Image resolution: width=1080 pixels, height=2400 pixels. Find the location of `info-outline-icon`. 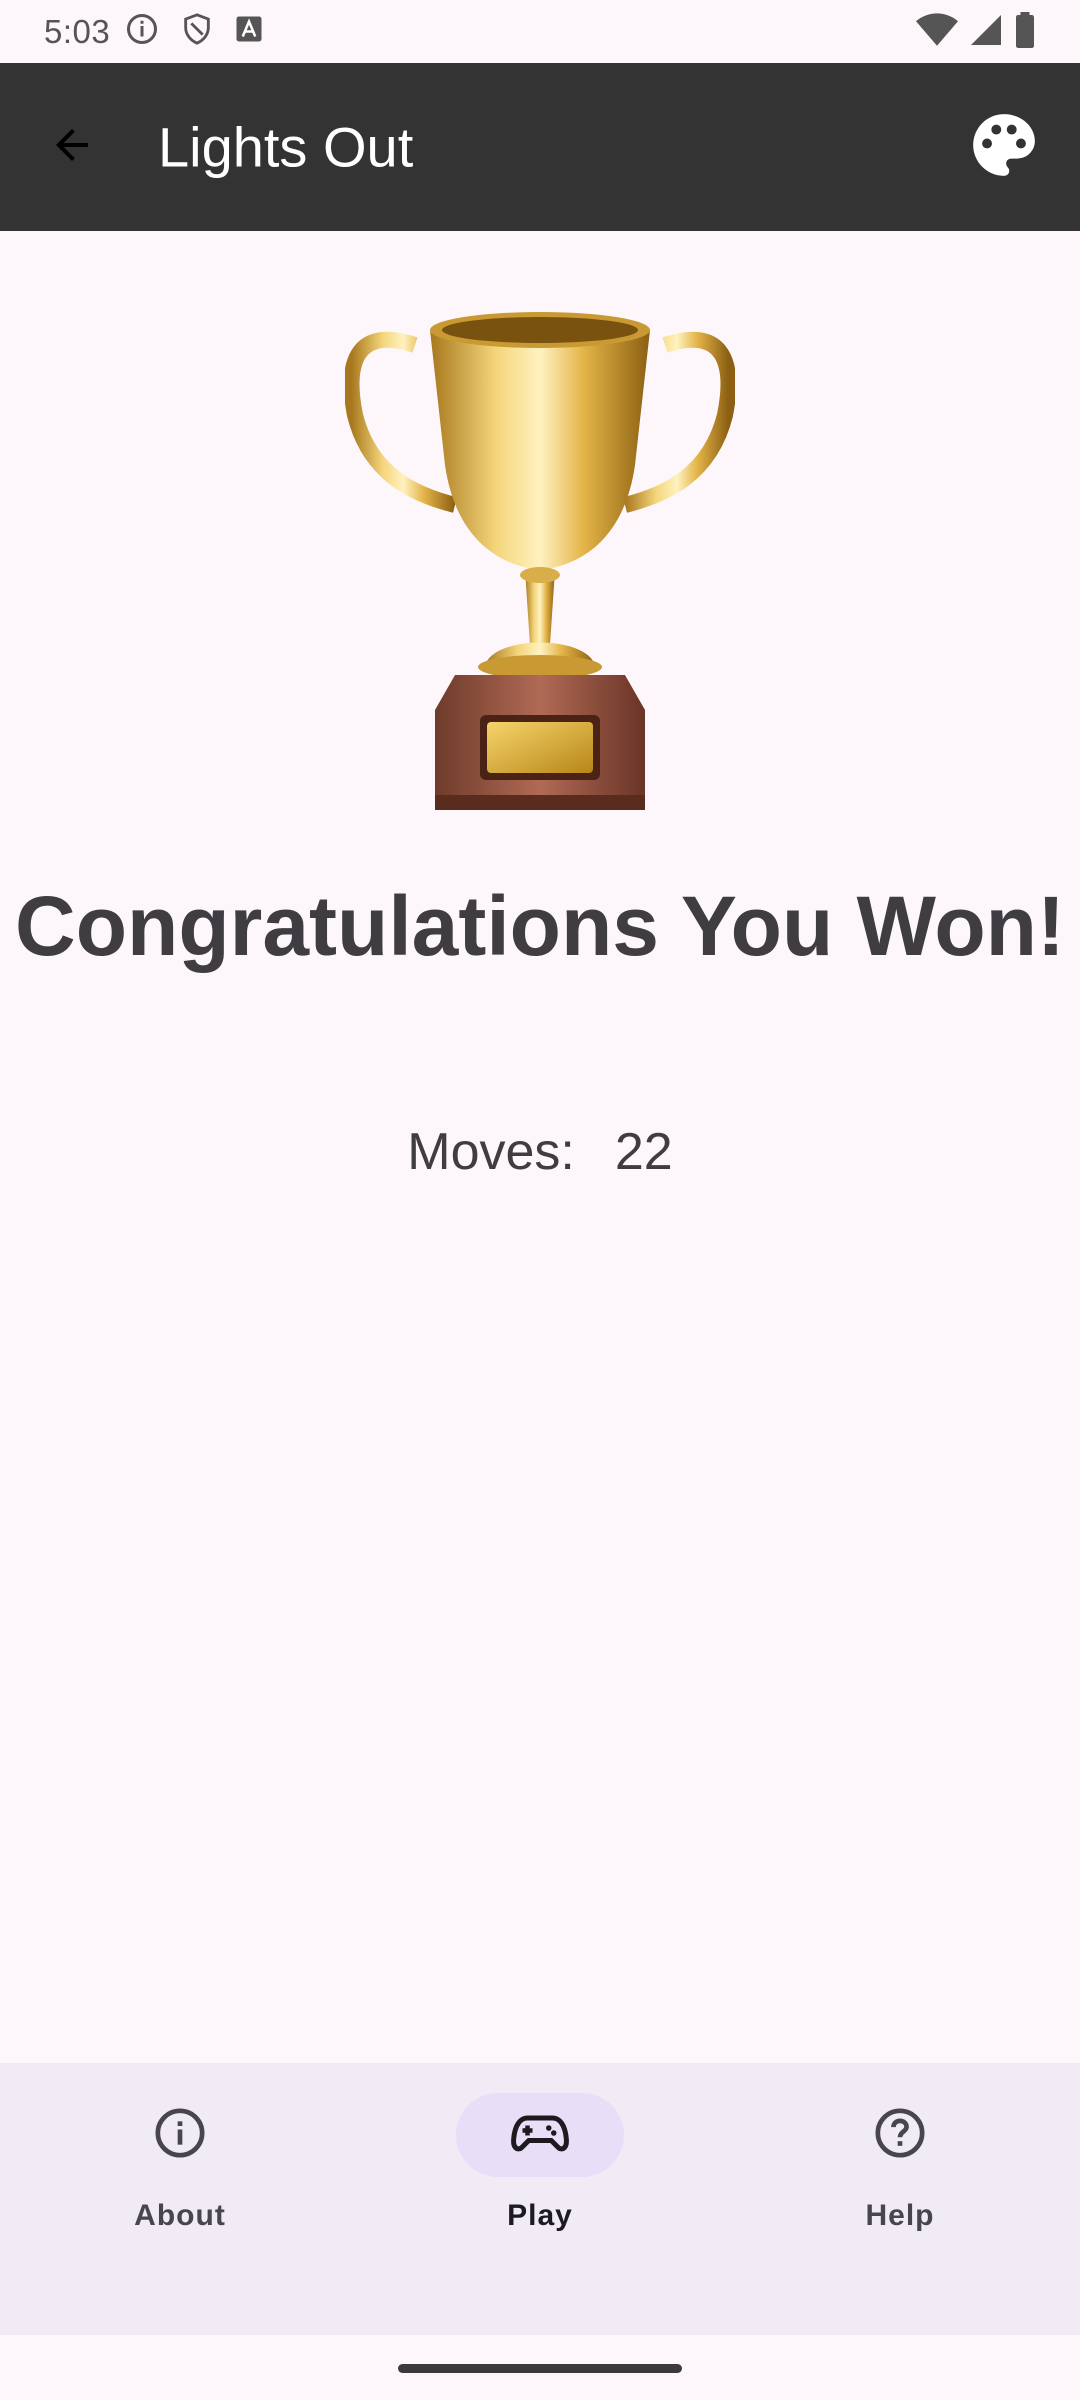

info-outline-icon is located at coordinates (180, 2135).